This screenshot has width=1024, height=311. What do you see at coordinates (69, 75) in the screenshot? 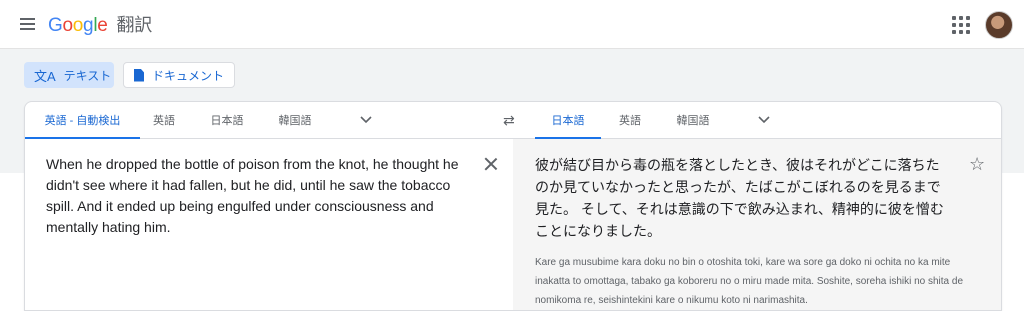
I see `text-mode-button: 文A テキスト` at bounding box center [69, 75].